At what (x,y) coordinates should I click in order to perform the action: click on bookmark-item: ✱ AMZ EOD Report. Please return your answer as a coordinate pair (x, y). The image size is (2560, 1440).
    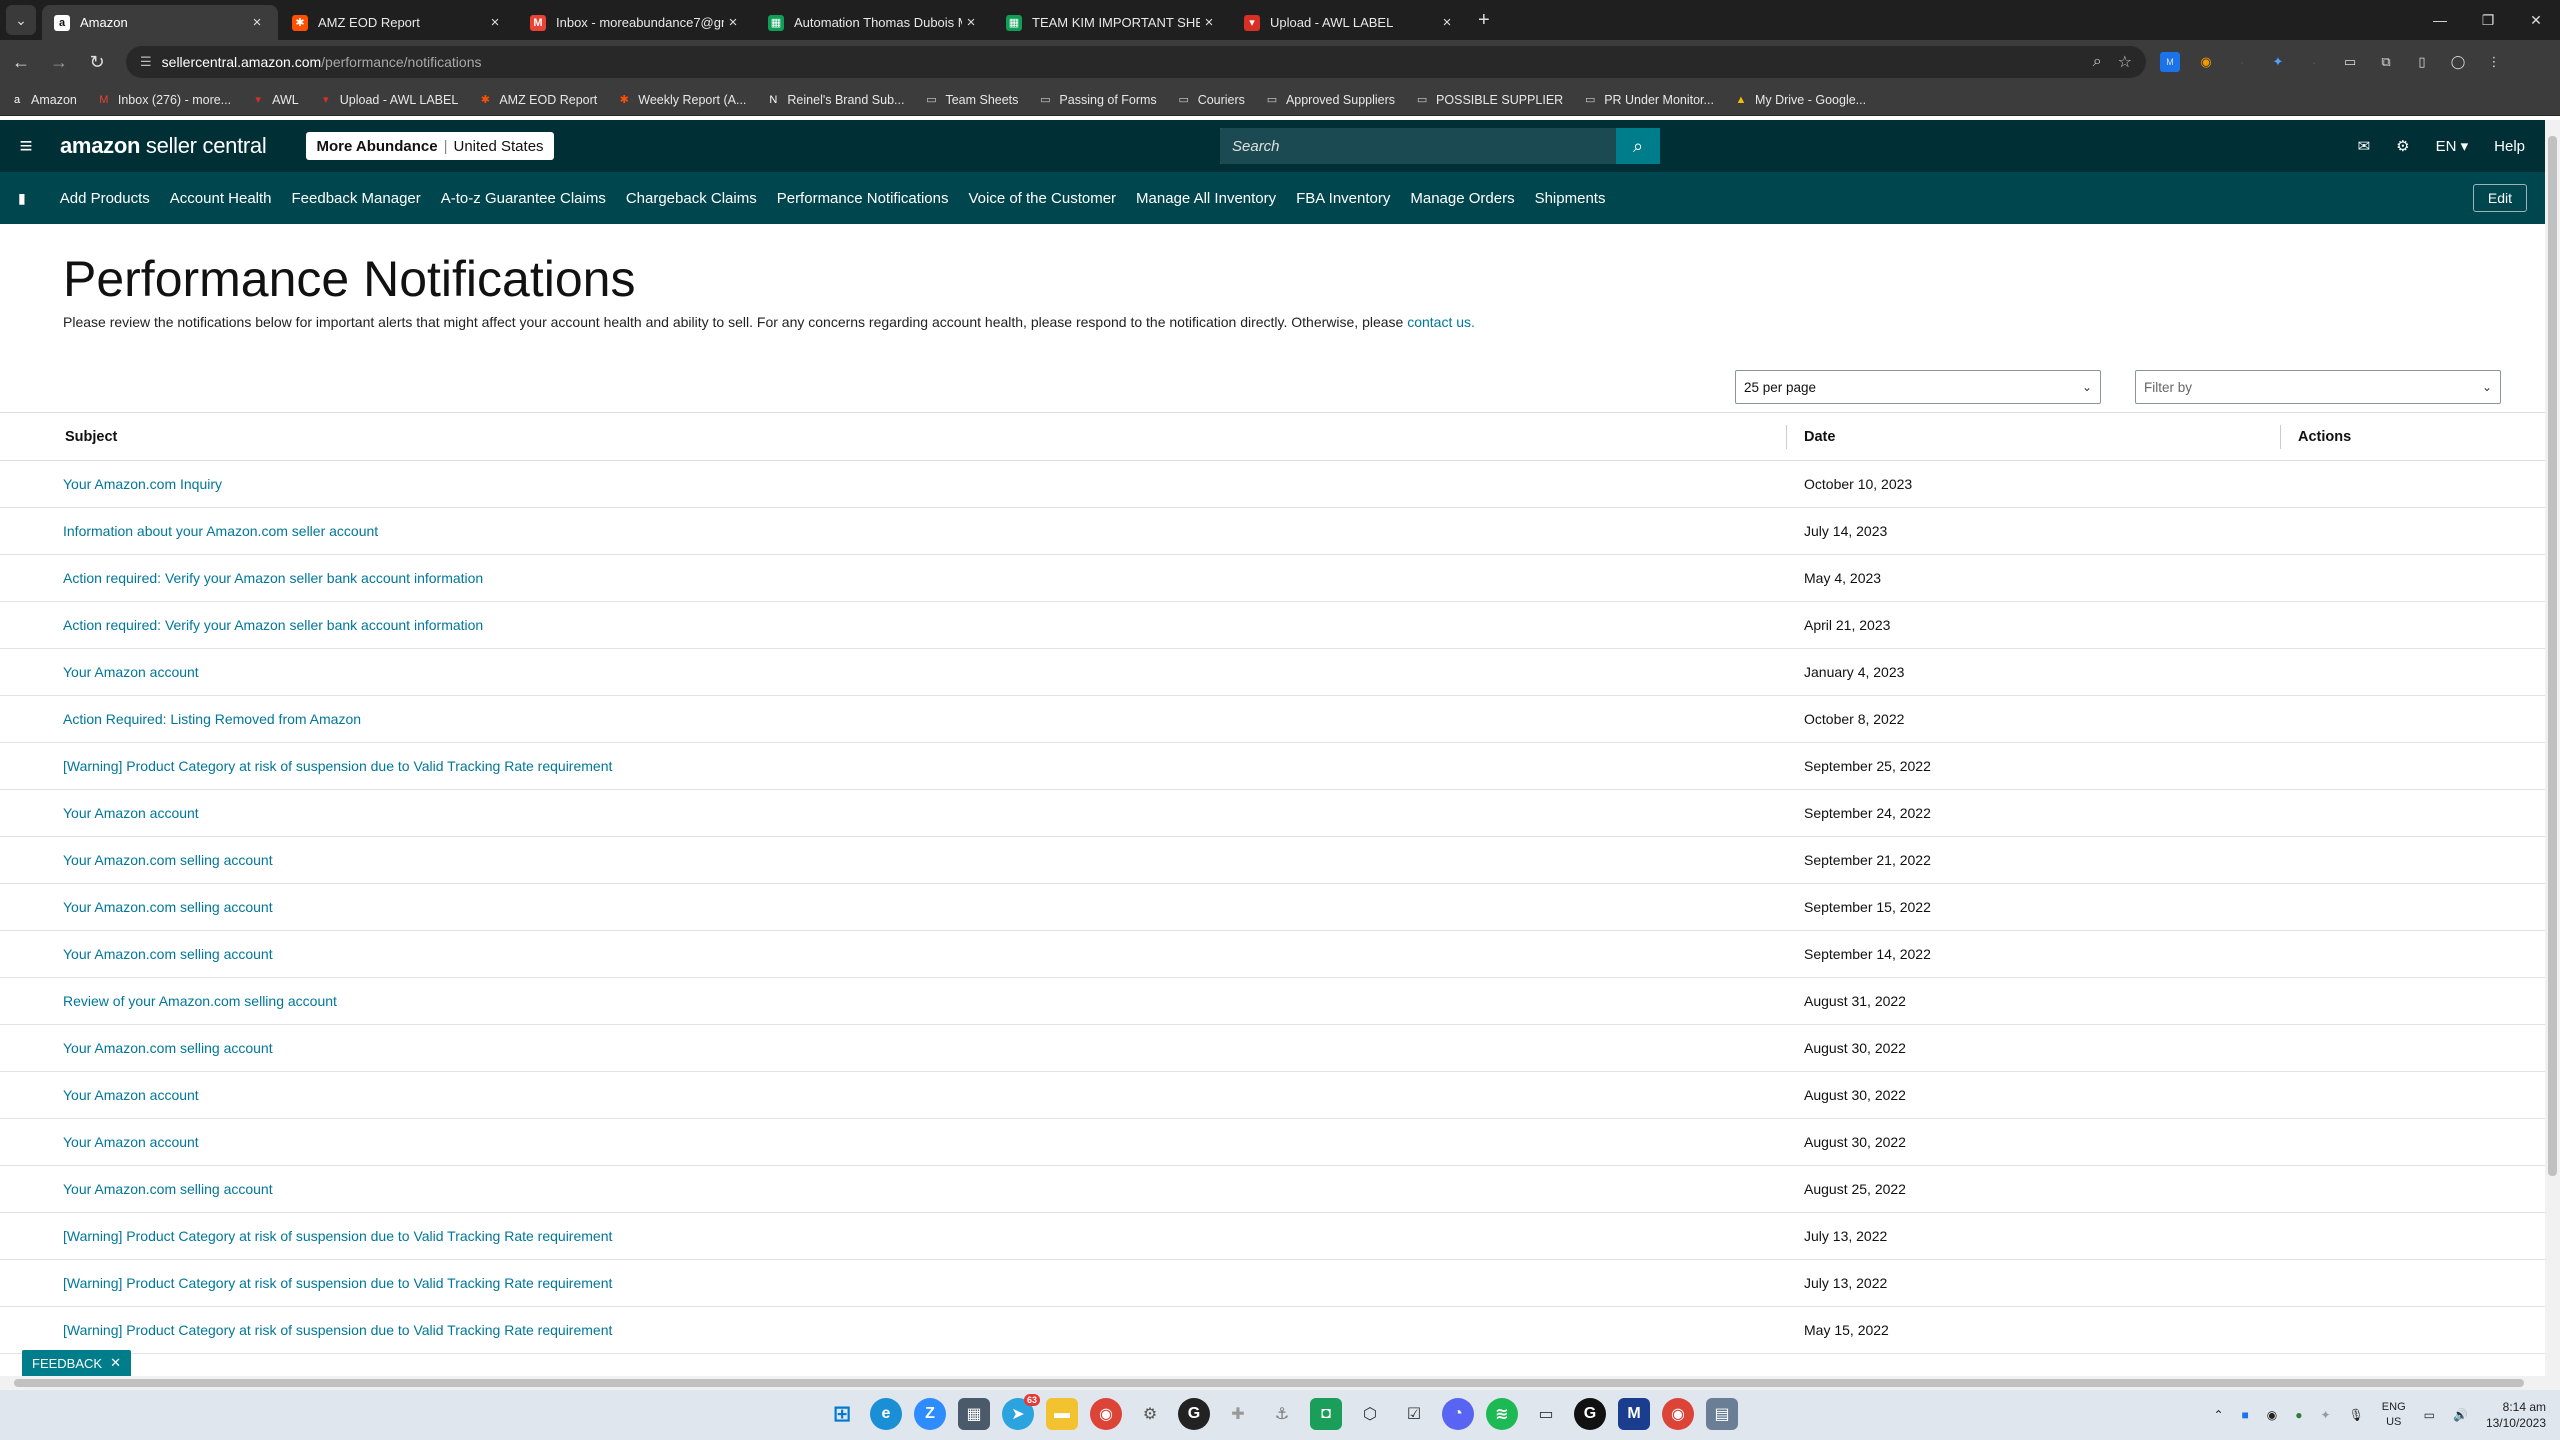
    Looking at the image, I should click on (538, 100).